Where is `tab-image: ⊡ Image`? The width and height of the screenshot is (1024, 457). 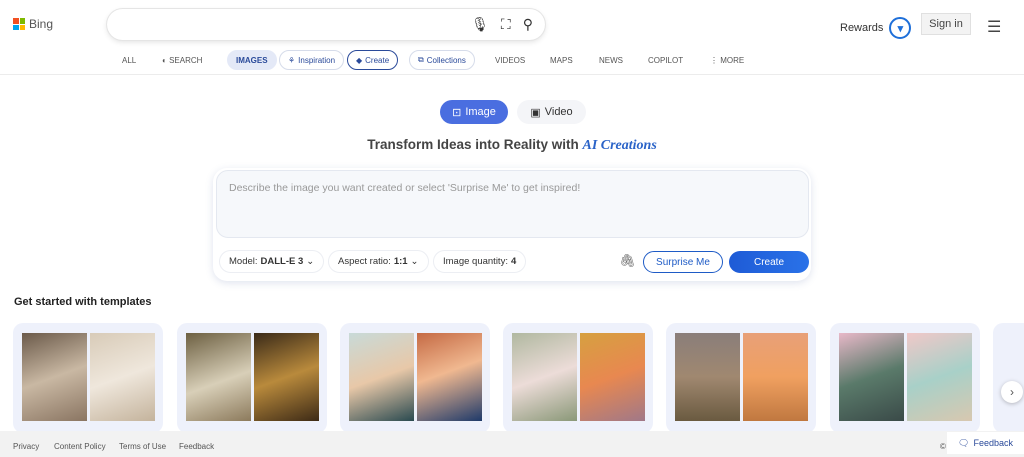 tab-image: ⊡ Image is located at coordinates (474, 112).